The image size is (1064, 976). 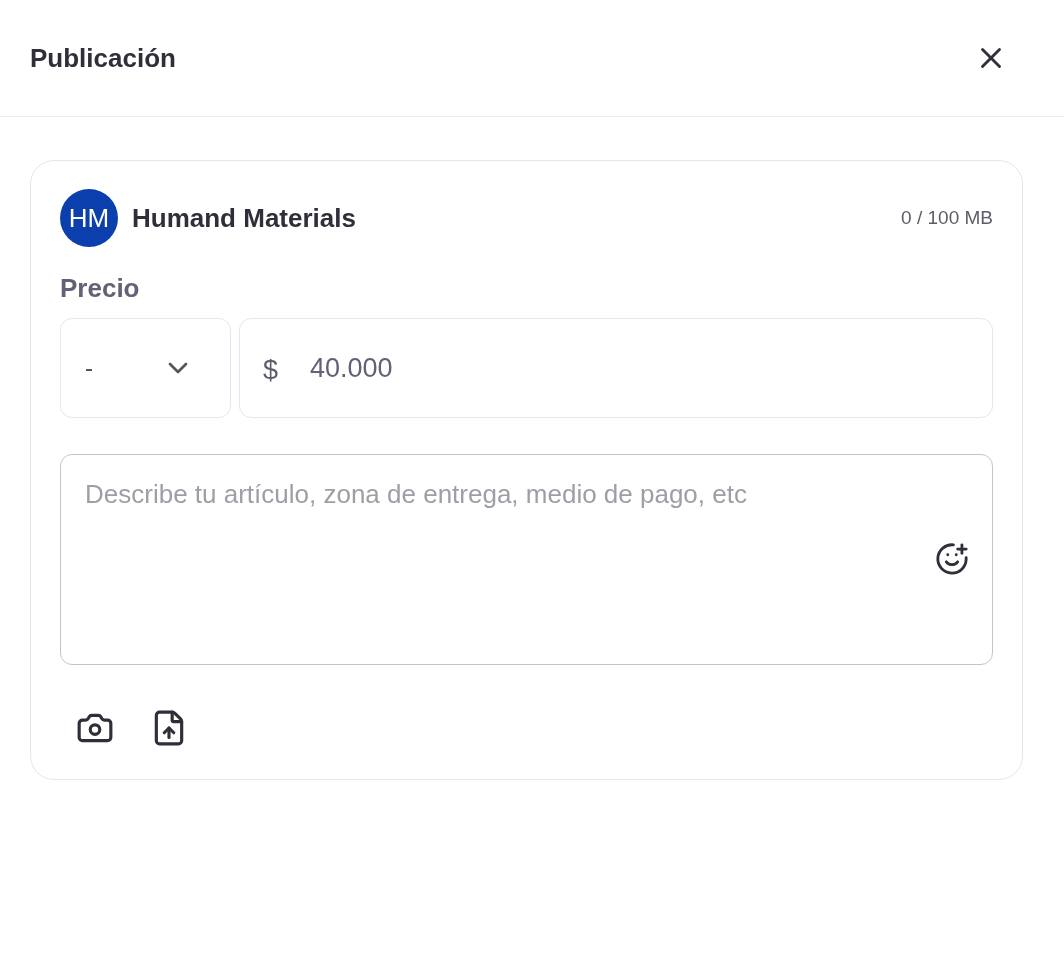 What do you see at coordinates (271, 370) in the screenshot?
I see `currency-symbol: $` at bounding box center [271, 370].